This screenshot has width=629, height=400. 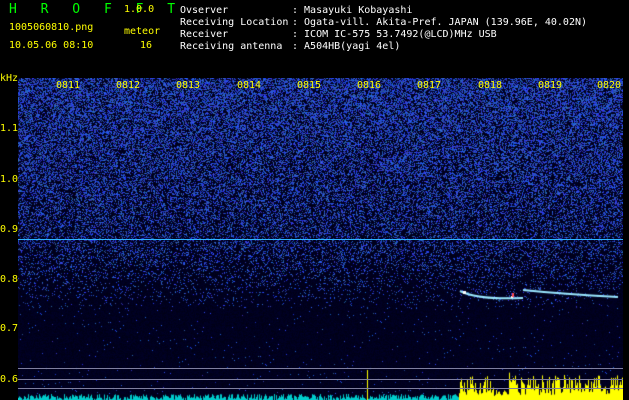 I want to click on info-key-antenna: Receiving antenna, so click(x=231, y=46).